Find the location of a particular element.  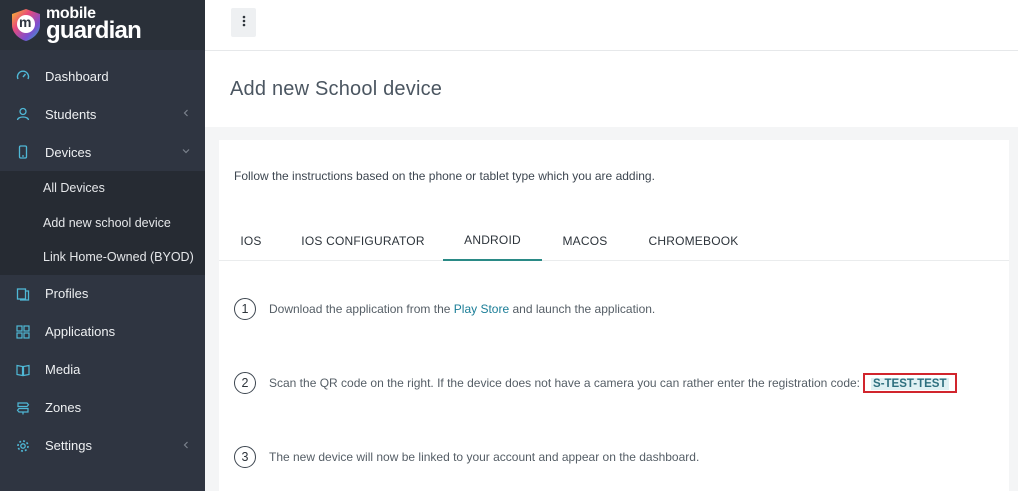

registration-code-highlight: S-TEST-TEST is located at coordinates (910, 383).